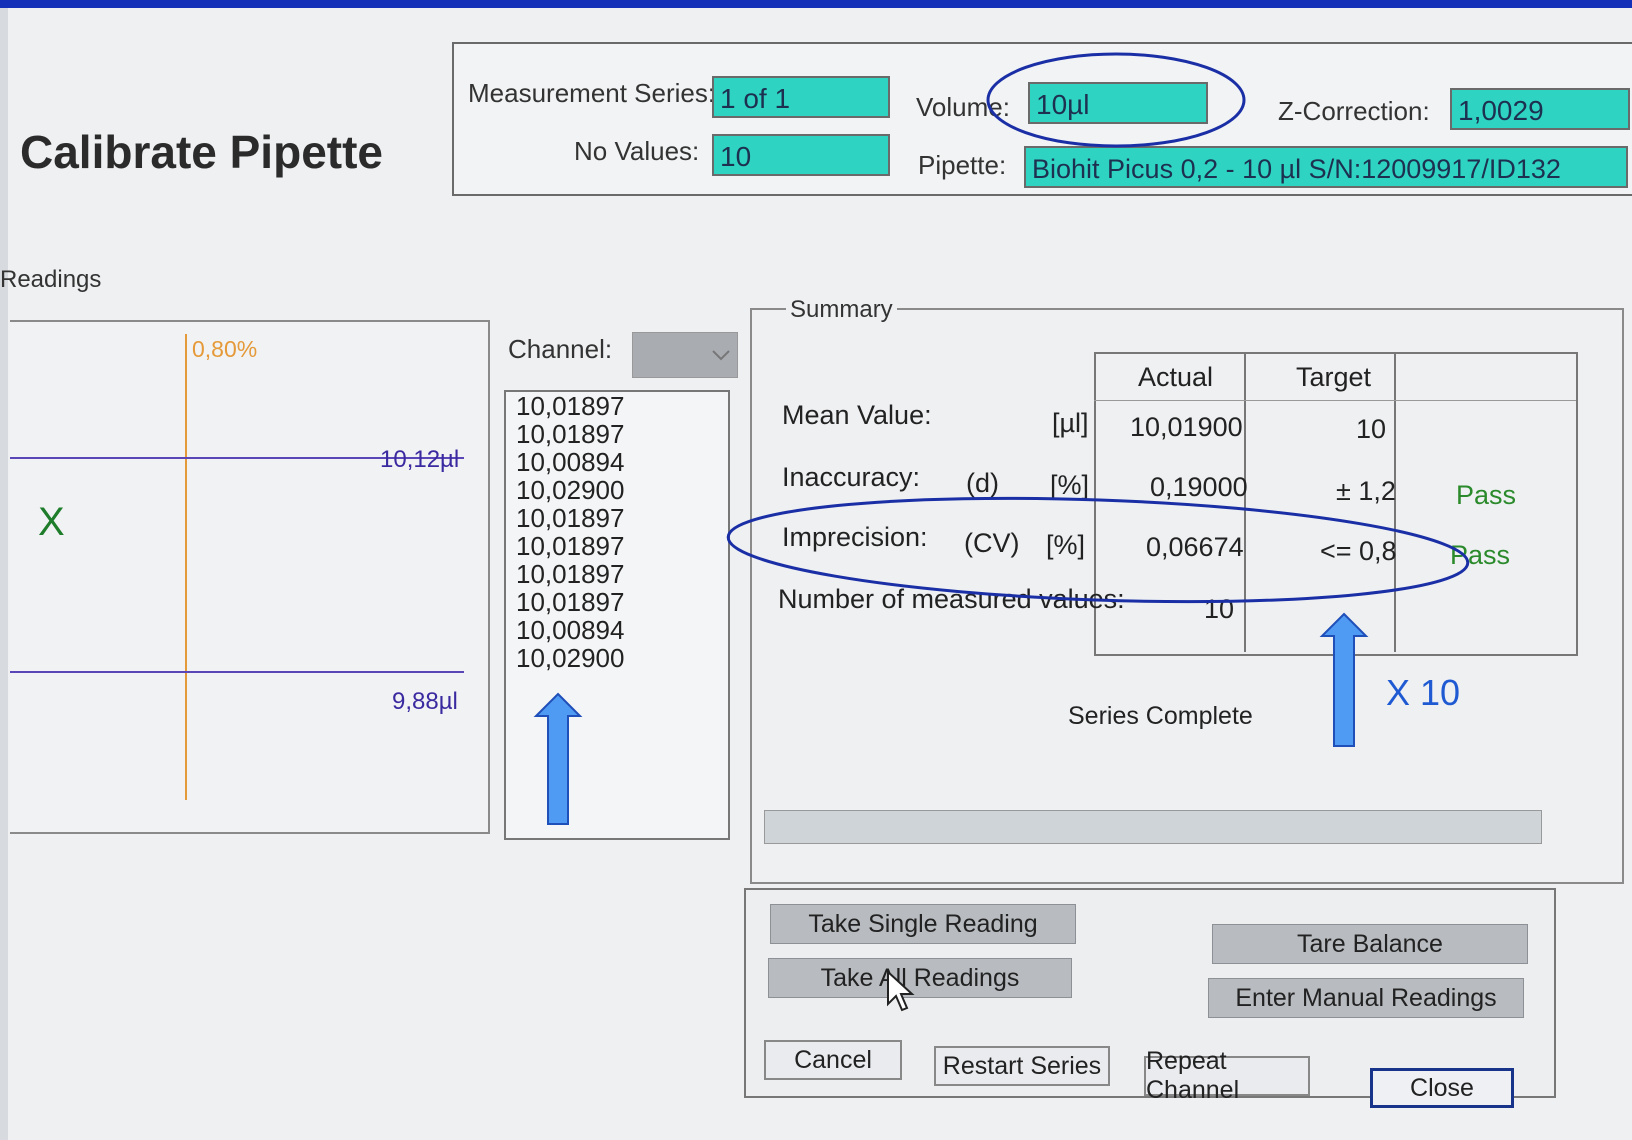 The image size is (1632, 1140). What do you see at coordinates (1098, 550) in the screenshot?
I see `imprecision-highlight-ellipse` at bounding box center [1098, 550].